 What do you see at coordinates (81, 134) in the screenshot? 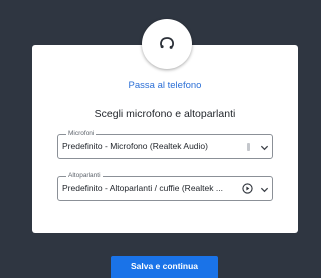
I see `microphone-label: Microfoni` at bounding box center [81, 134].